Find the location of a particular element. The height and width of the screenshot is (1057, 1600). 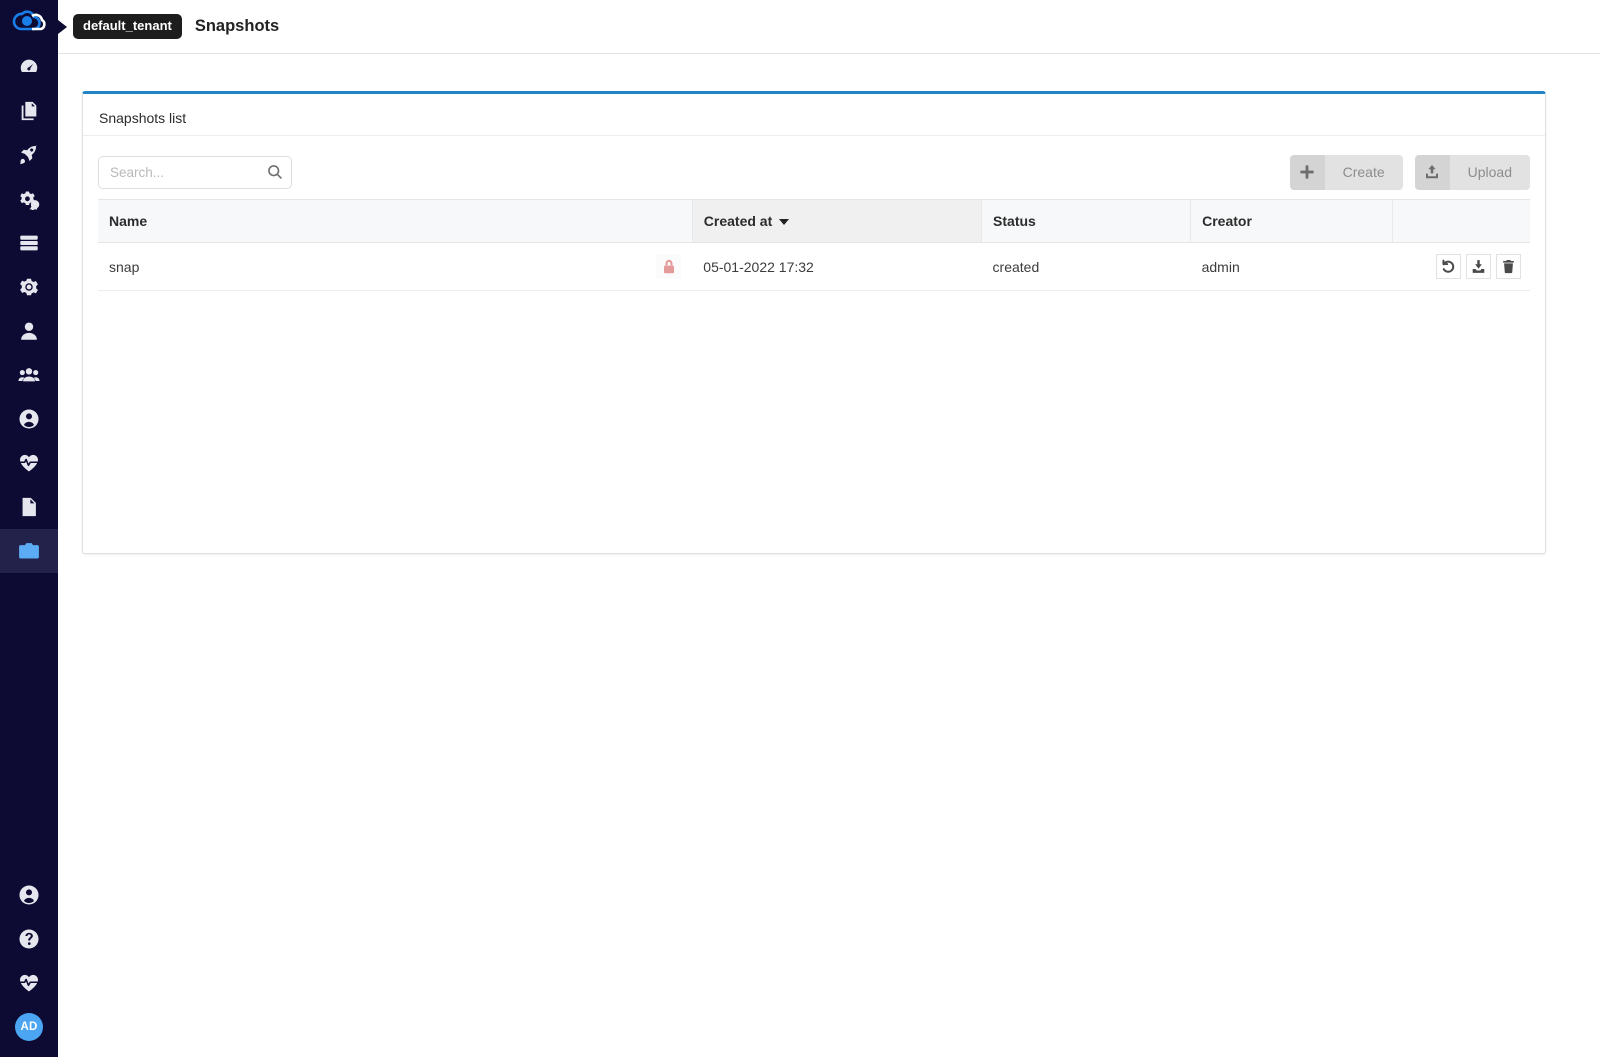

download-icon is located at coordinates (1478, 266).